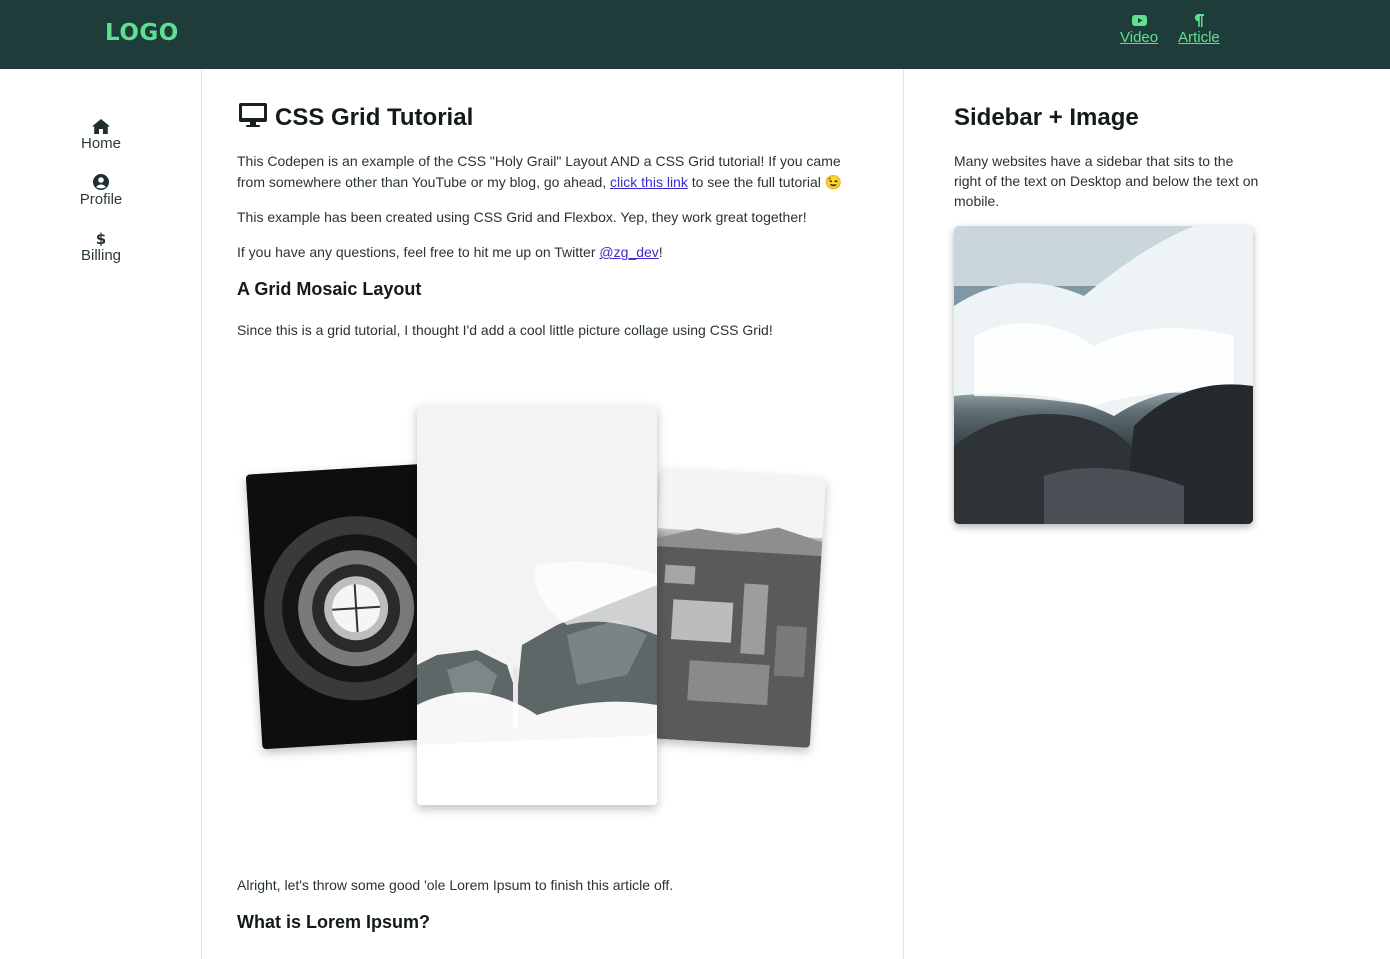 Image resolution: width=1390 pixels, height=959 pixels. I want to click on twitter-text-end: !, so click(660, 252).